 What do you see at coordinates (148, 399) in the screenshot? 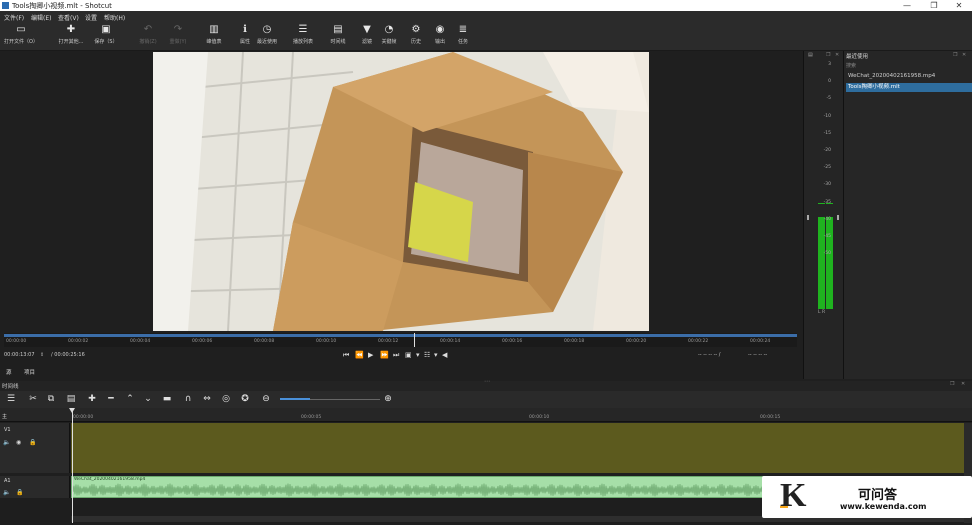
I see `overwrite-icon: ⌄` at bounding box center [148, 399].